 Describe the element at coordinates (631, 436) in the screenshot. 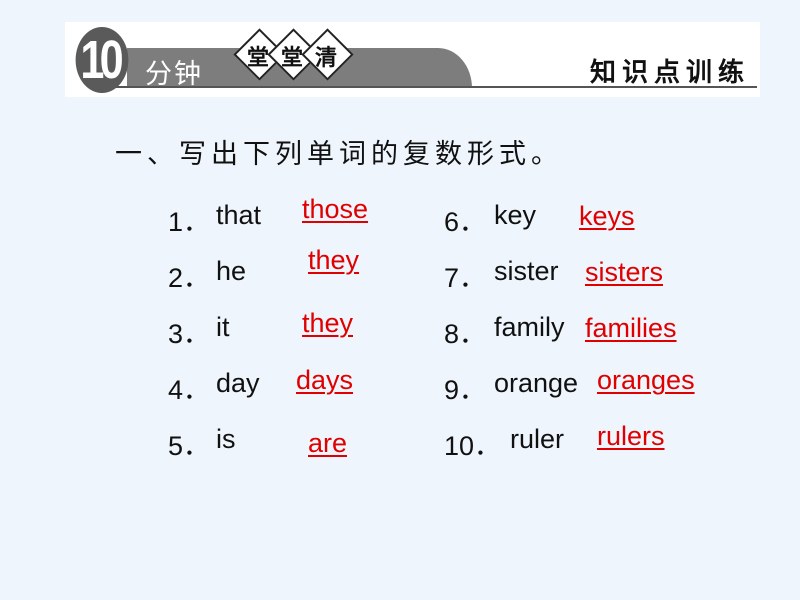

I see `item-answer: rulers` at that location.